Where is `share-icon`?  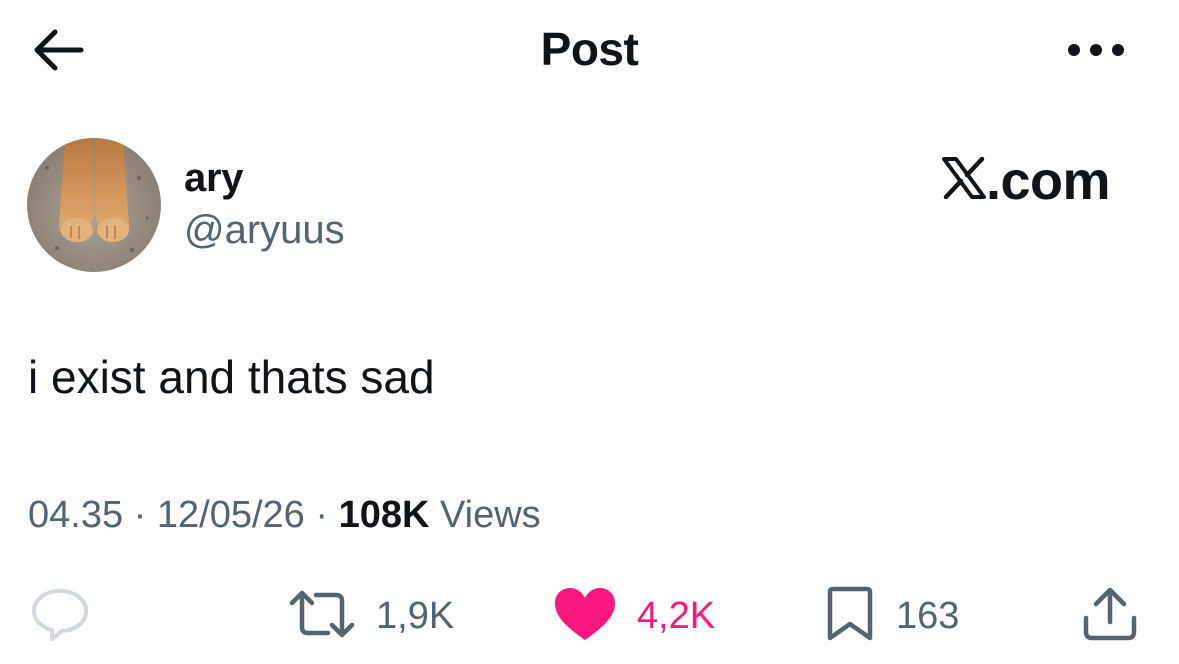 share-icon is located at coordinates (1110, 616).